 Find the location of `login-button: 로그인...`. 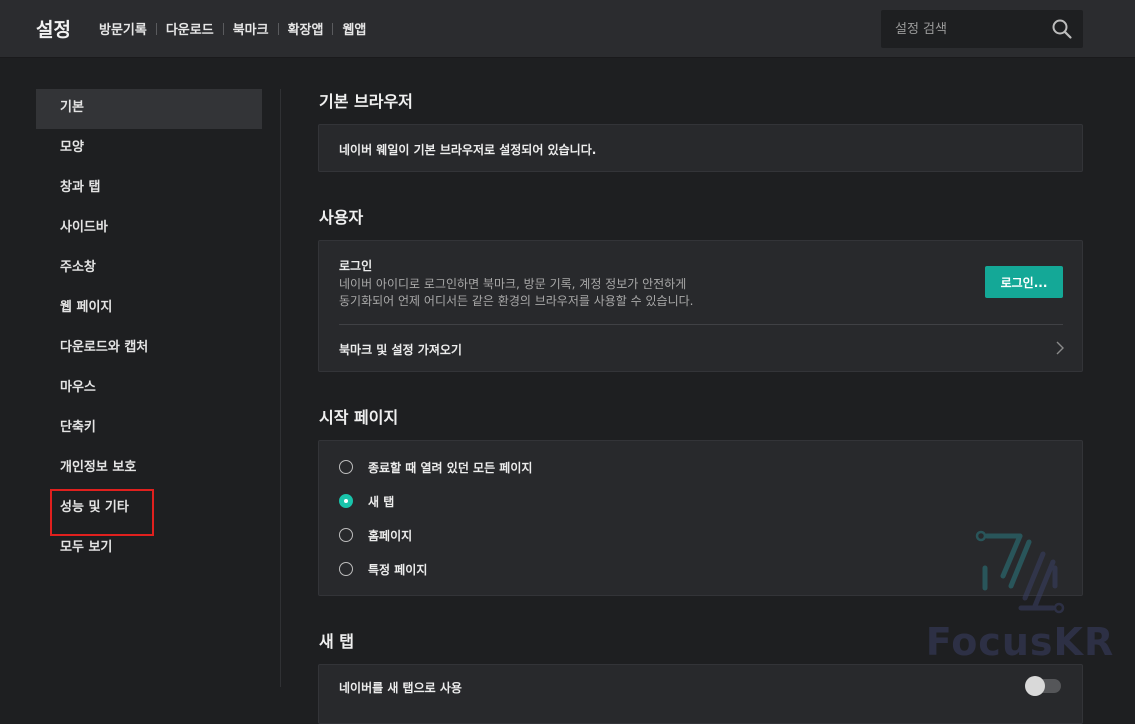

login-button: 로그인... is located at coordinates (1024, 282).